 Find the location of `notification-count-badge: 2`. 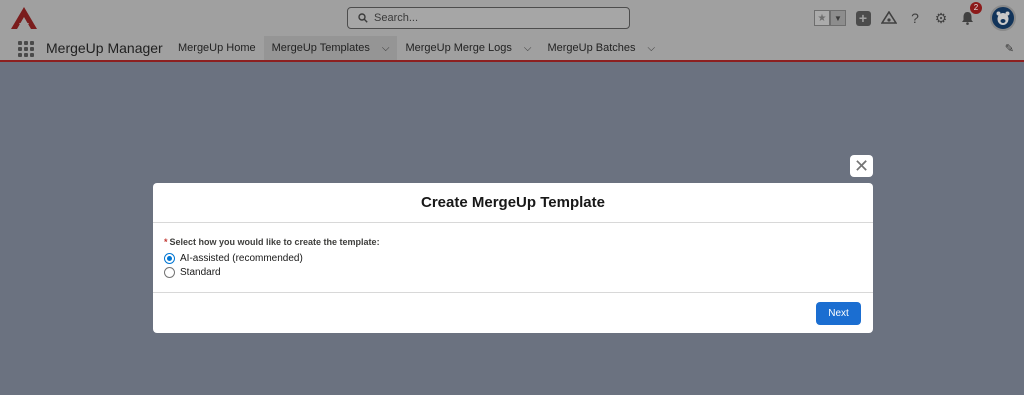

notification-count-badge: 2 is located at coordinates (976, 8).